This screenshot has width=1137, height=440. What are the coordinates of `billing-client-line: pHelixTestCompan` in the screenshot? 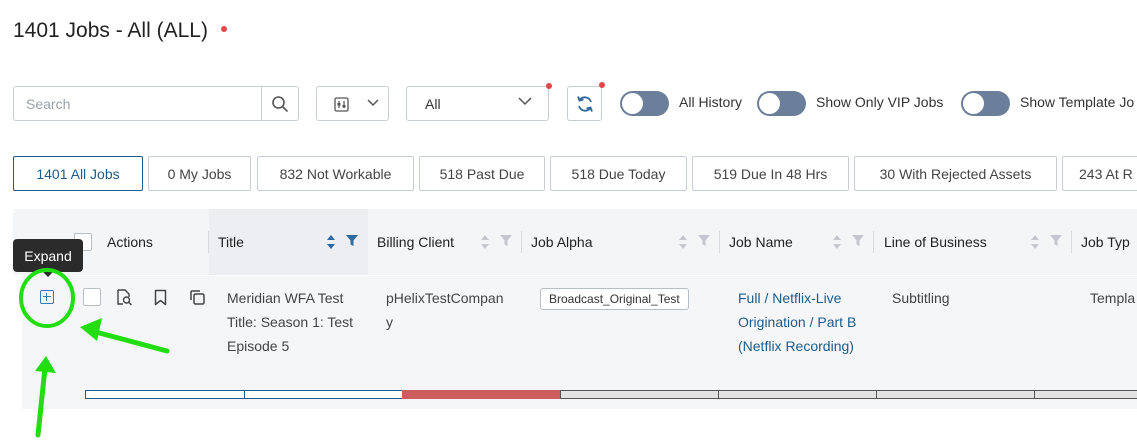 It's located at (445, 298).